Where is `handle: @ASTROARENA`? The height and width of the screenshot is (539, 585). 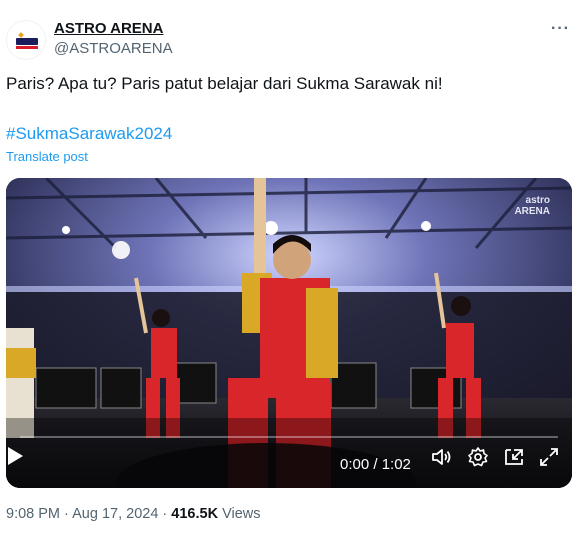 handle: @ASTROARENA is located at coordinates (113, 48).